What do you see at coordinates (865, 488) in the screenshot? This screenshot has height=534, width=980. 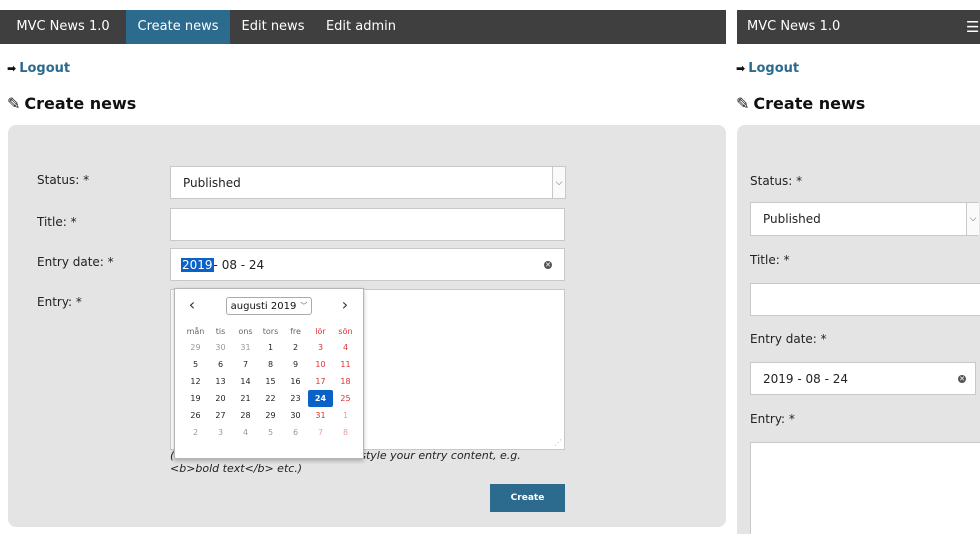 I see `entry-textarea` at bounding box center [865, 488].